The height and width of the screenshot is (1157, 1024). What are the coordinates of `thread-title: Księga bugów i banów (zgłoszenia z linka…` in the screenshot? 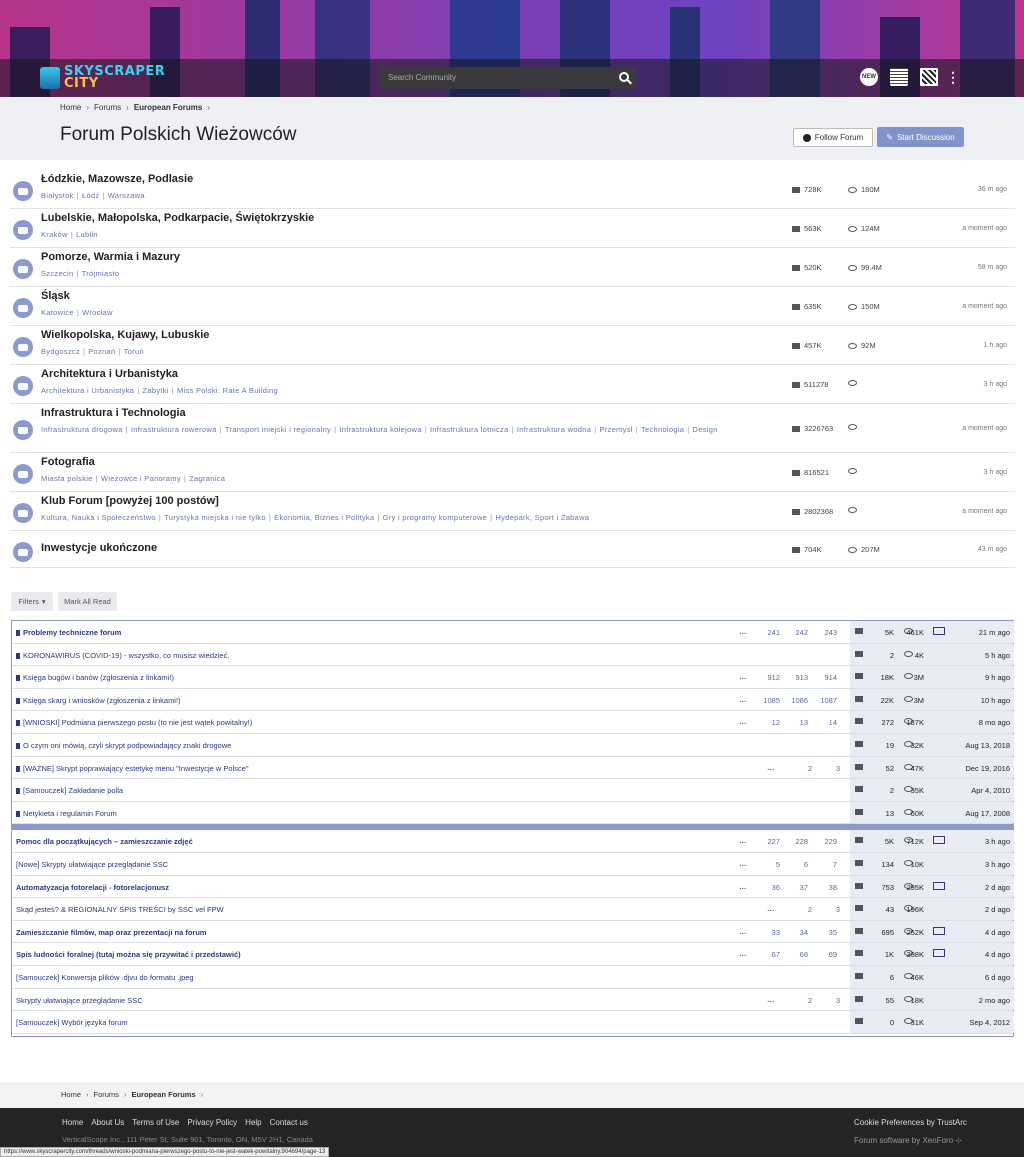 It's located at (95, 677).